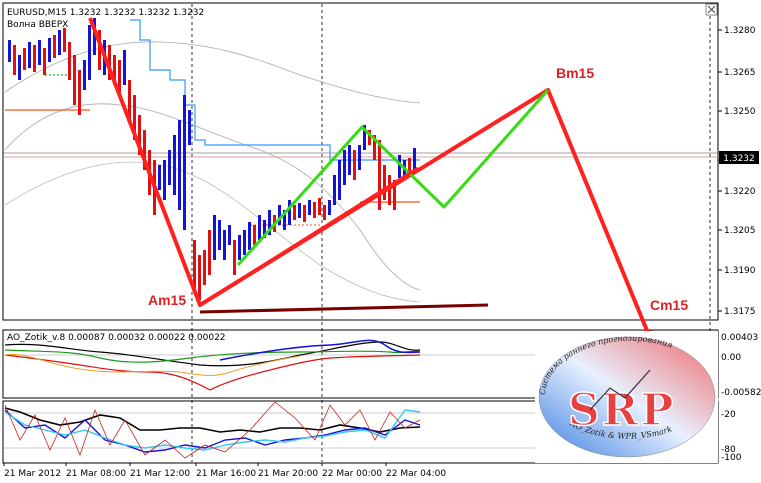 This screenshot has width=761, height=483. Describe the element at coordinates (731, 458) in the screenshot. I see `wpr-tick-100: -100` at that location.